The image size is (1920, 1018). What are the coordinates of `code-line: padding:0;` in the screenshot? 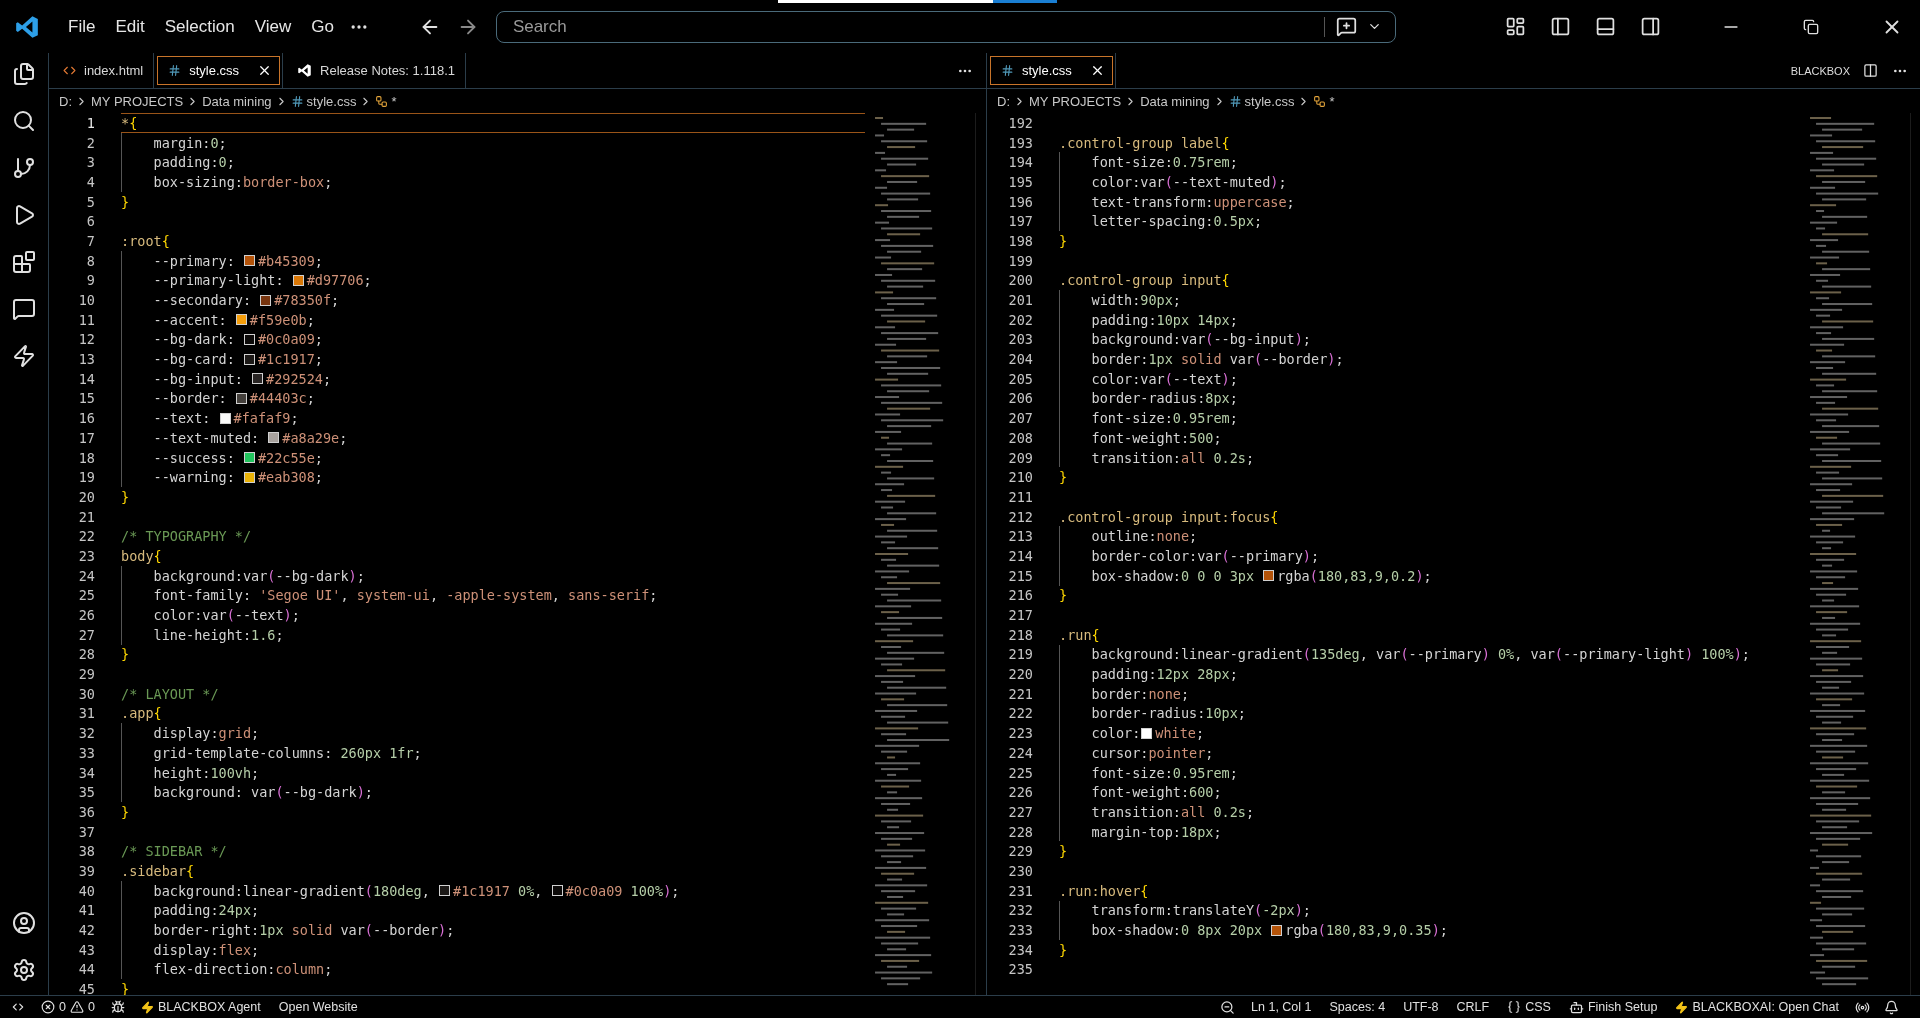 It's located at (493, 162).